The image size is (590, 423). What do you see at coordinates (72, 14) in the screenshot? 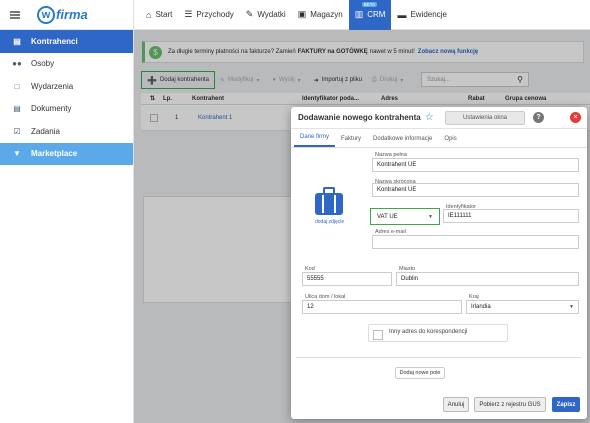
I see `logo-text: firma` at bounding box center [72, 14].